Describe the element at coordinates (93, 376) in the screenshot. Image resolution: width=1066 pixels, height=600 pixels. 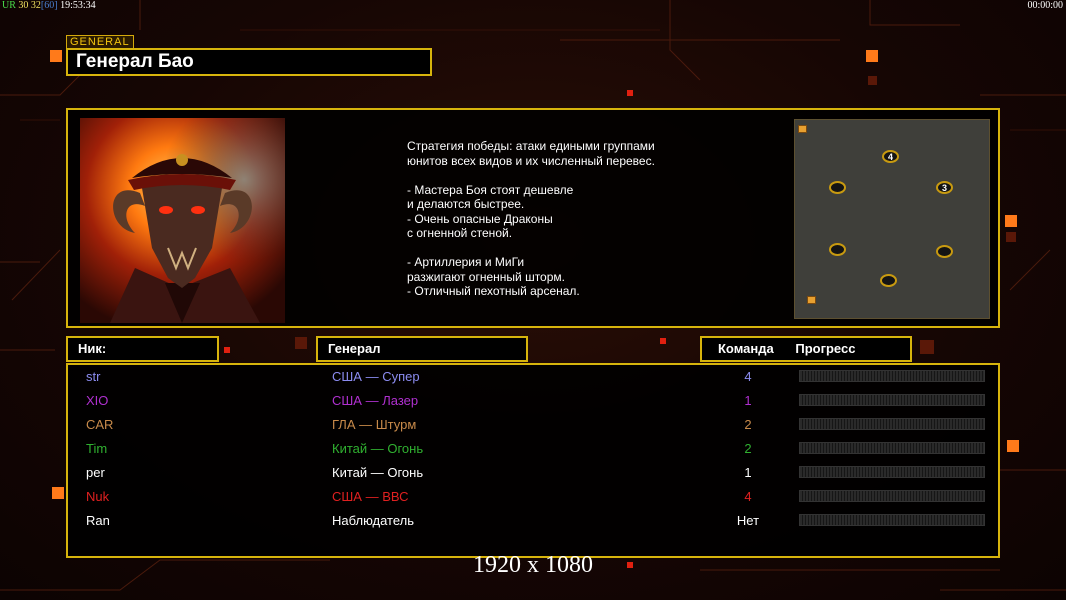
I see `player-nick: str` at that location.